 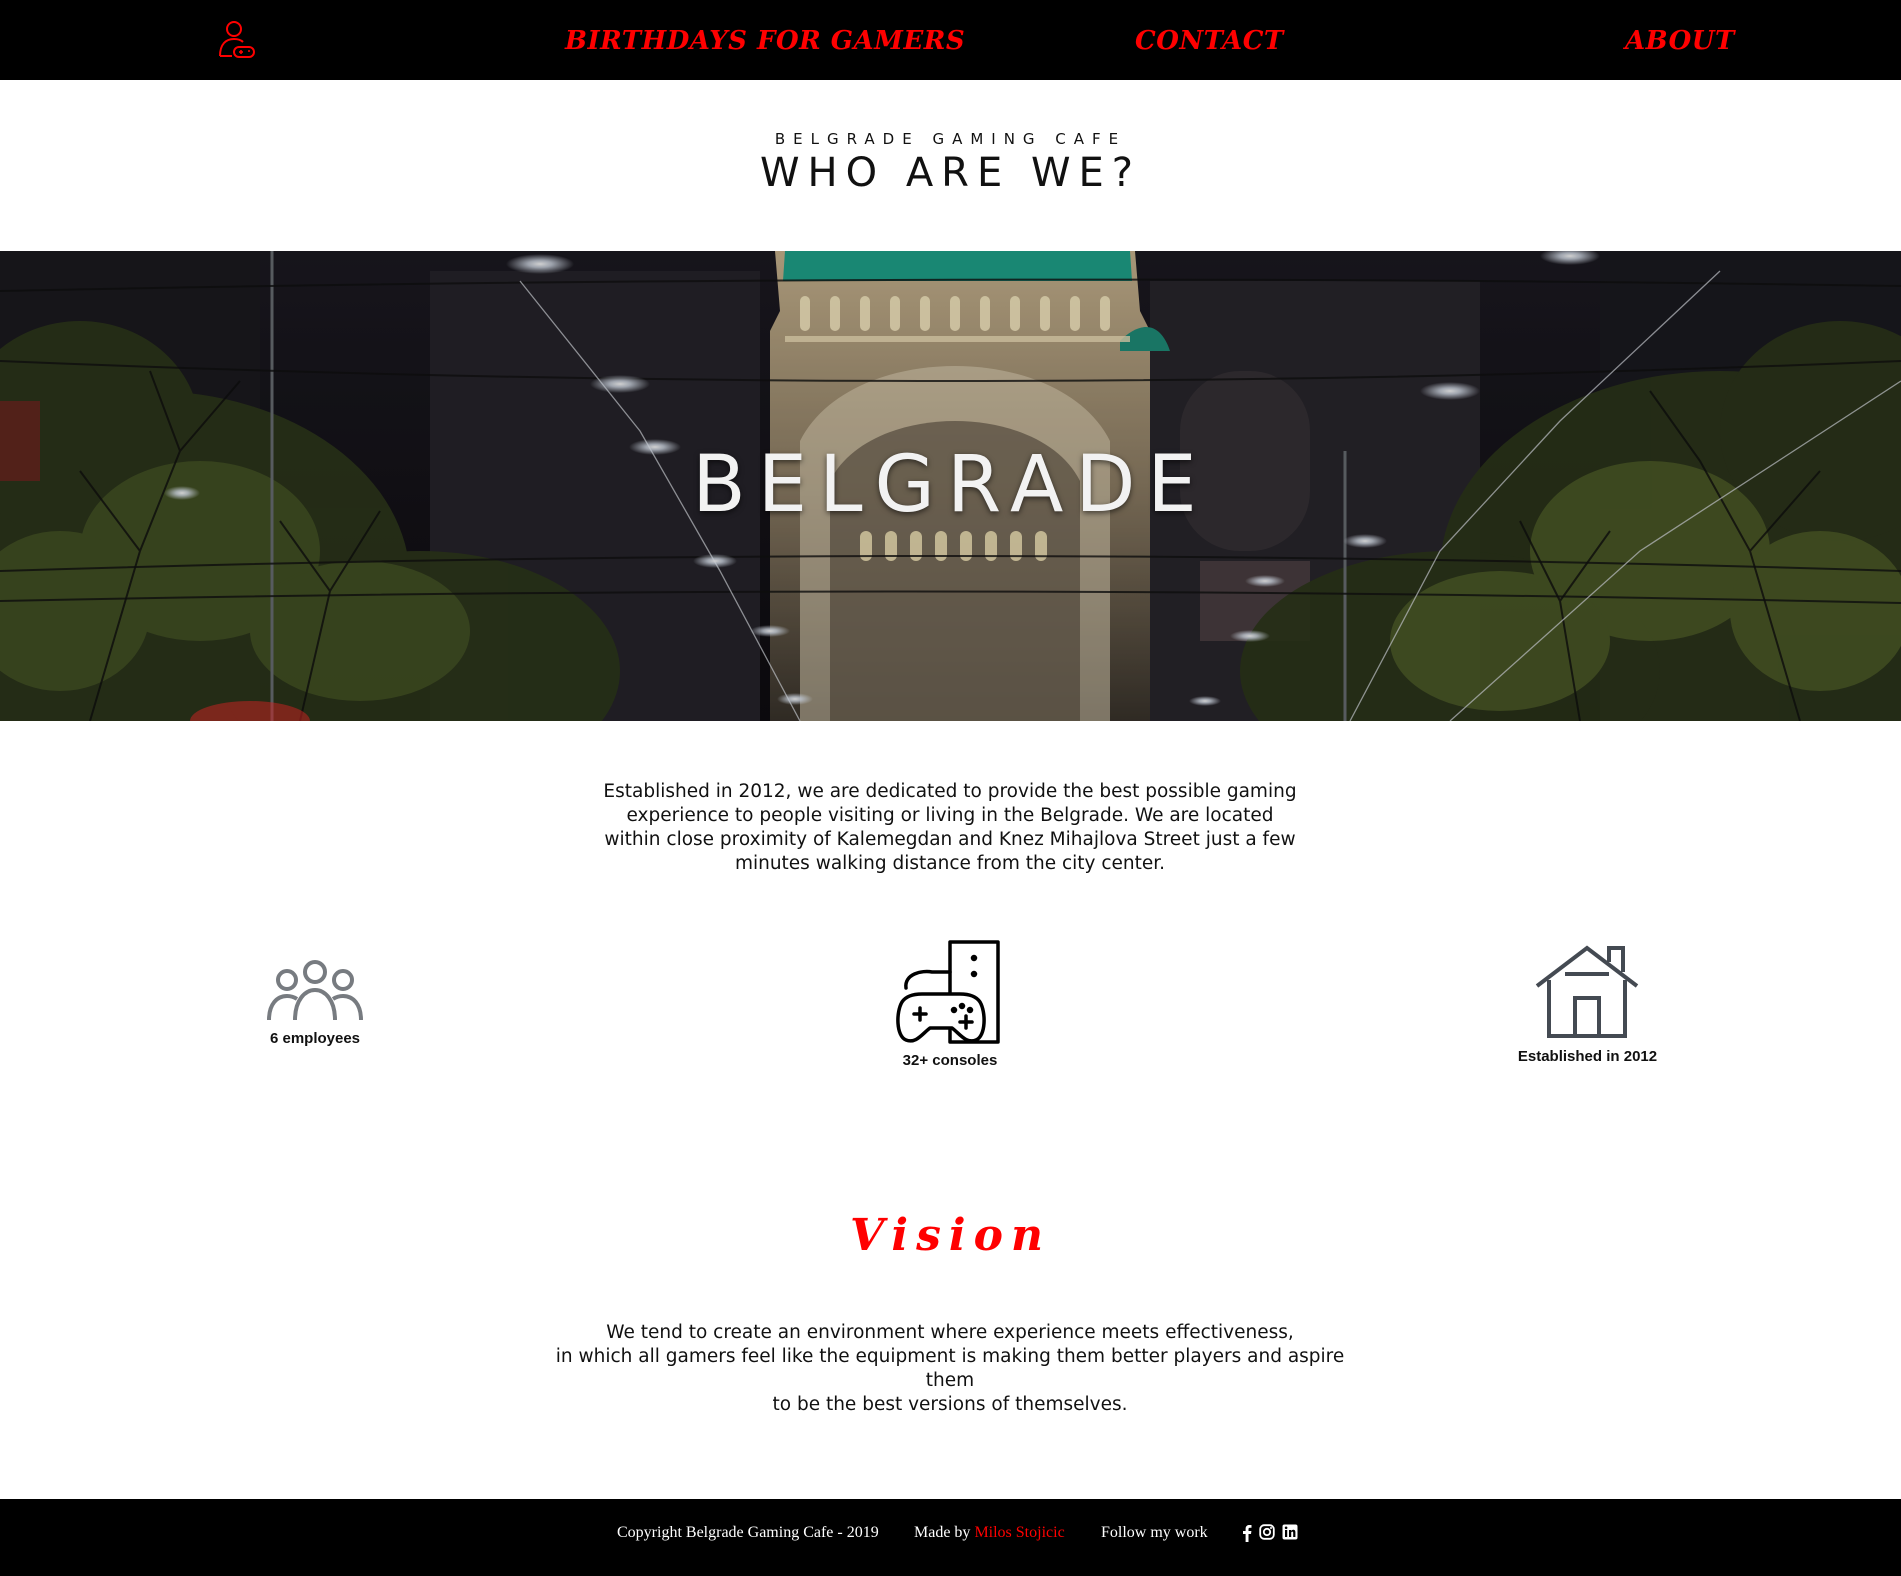 I want to click on nav-link-about: ABOUT, so click(x=1680, y=41).